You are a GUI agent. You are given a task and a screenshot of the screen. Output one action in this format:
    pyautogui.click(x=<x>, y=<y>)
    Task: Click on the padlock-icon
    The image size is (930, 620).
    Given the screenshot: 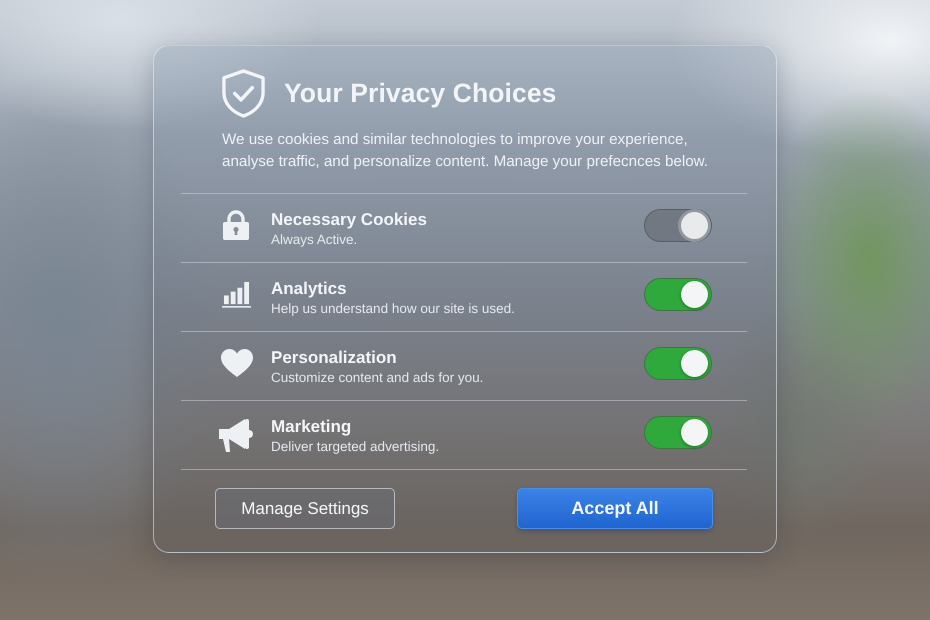 What is the action you would take?
    pyautogui.click(x=236, y=225)
    